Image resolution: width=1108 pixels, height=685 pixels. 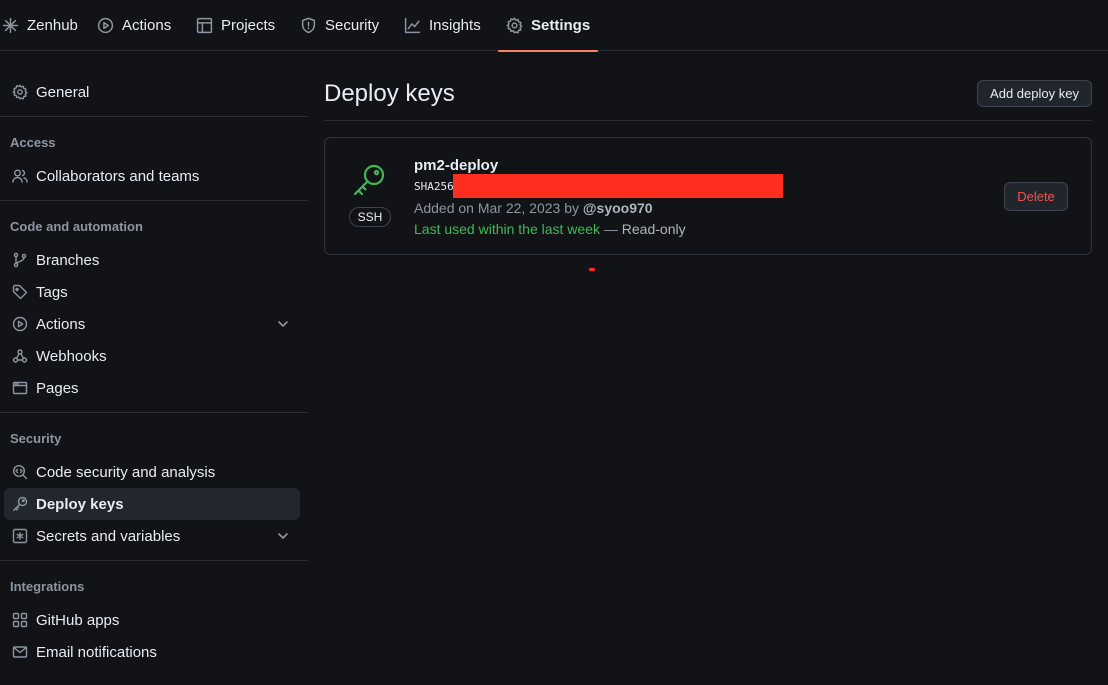 I want to click on delete-button: Delete, so click(x=1036, y=196).